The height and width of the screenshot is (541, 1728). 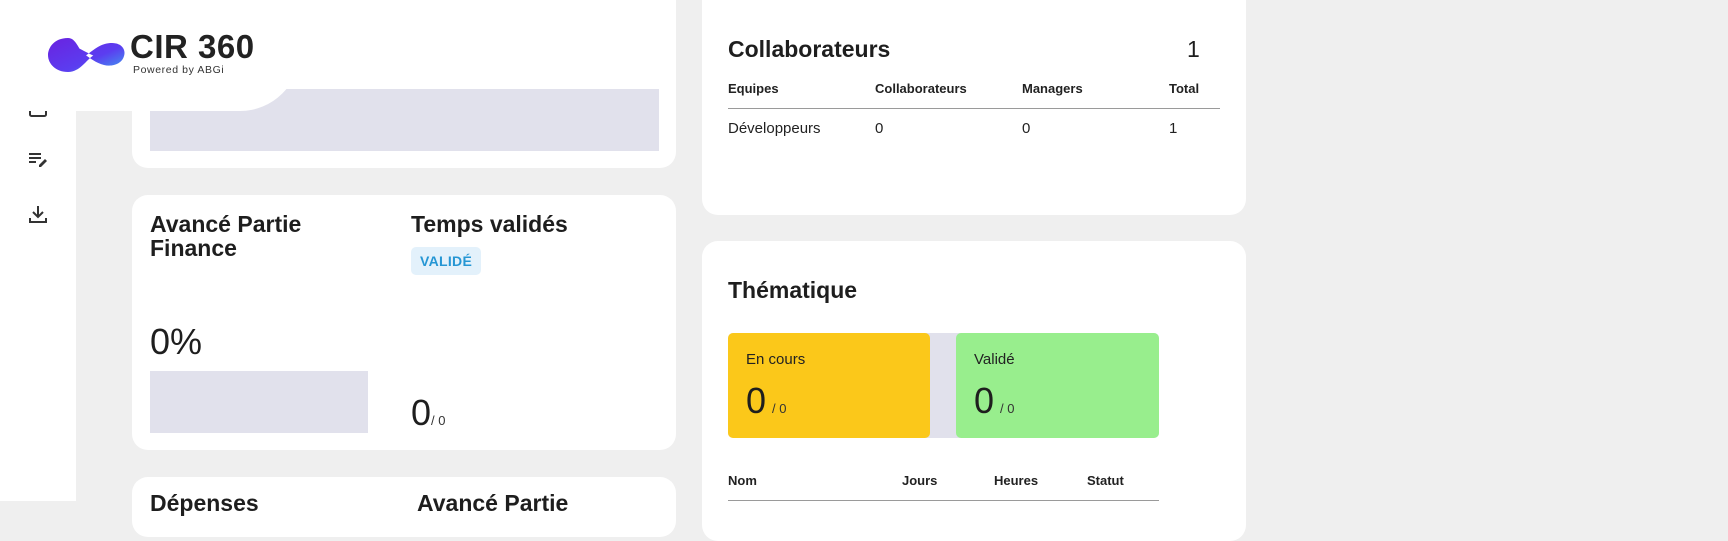 What do you see at coordinates (404, 507) in the screenshot?
I see `bottom-card: Dépenses Avancé Partie` at bounding box center [404, 507].